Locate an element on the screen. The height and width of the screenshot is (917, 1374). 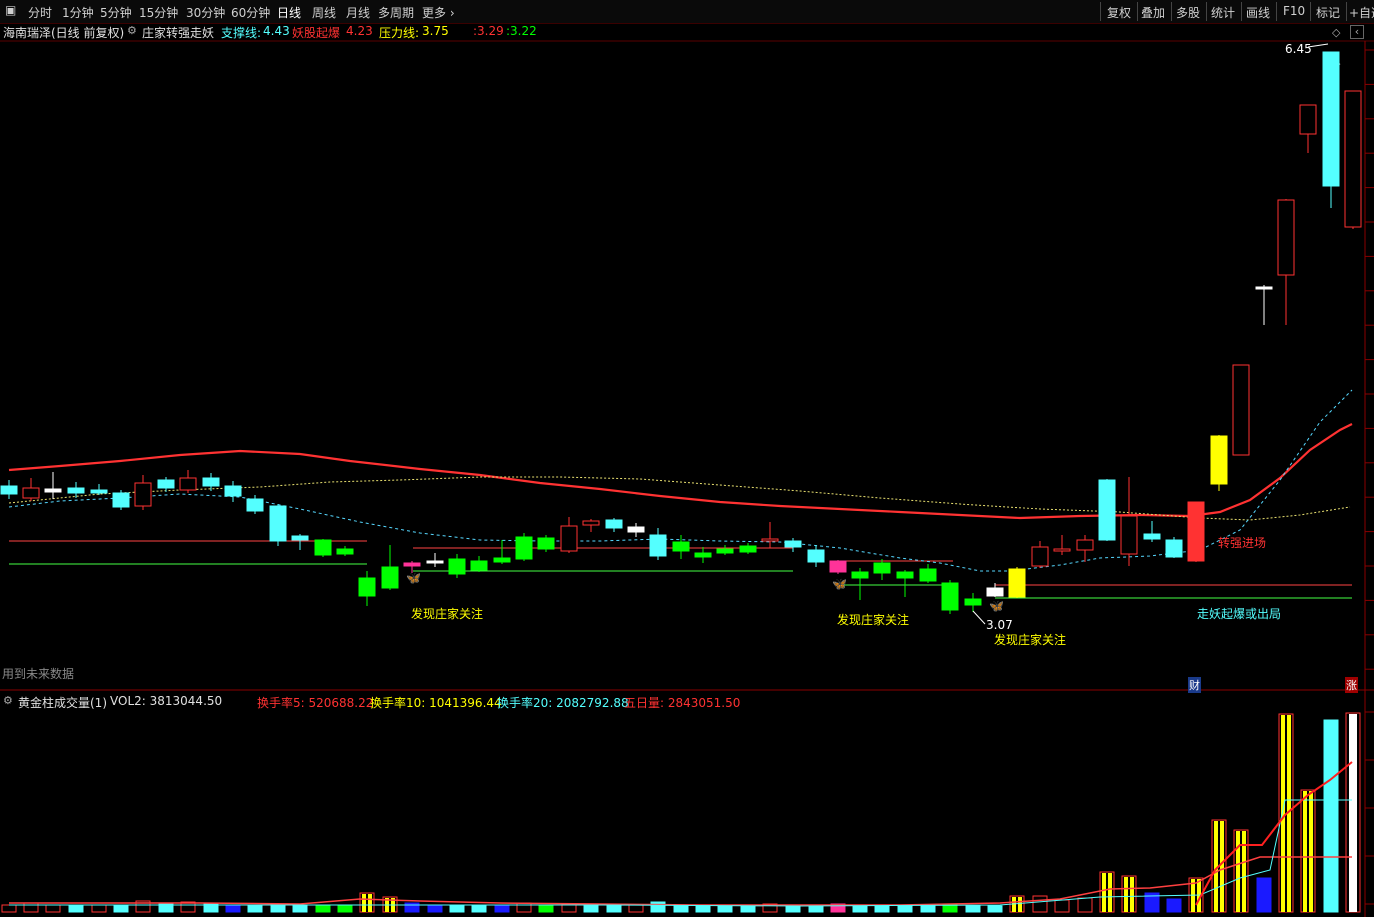
volume-bar-fill is located at coordinates (1353, 813).